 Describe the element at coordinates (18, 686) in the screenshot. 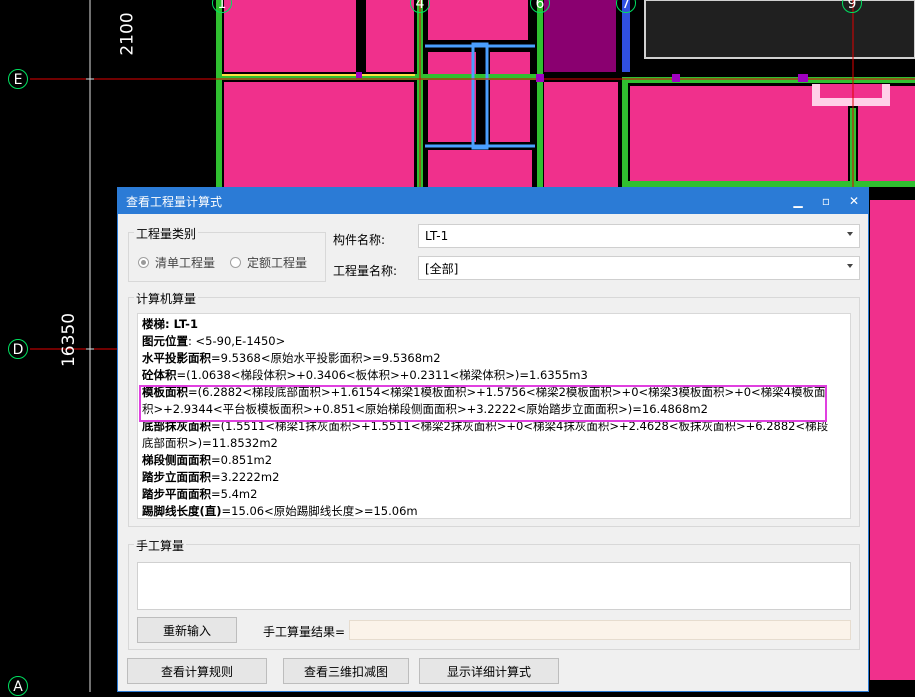

I see `axis-bubble-a: A` at that location.